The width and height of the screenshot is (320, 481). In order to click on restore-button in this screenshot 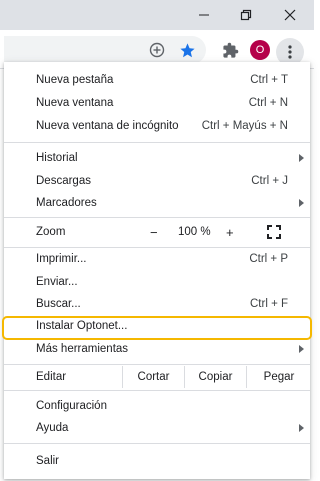, I will do `click(246, 15)`.